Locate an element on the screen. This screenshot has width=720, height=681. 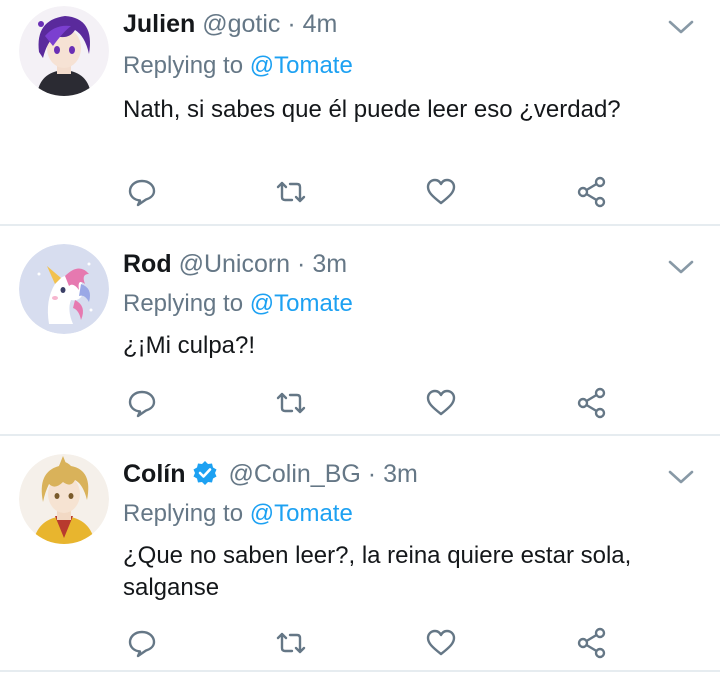
tweet-header: Rod @Unicorn · 3m is located at coordinates (235, 264).